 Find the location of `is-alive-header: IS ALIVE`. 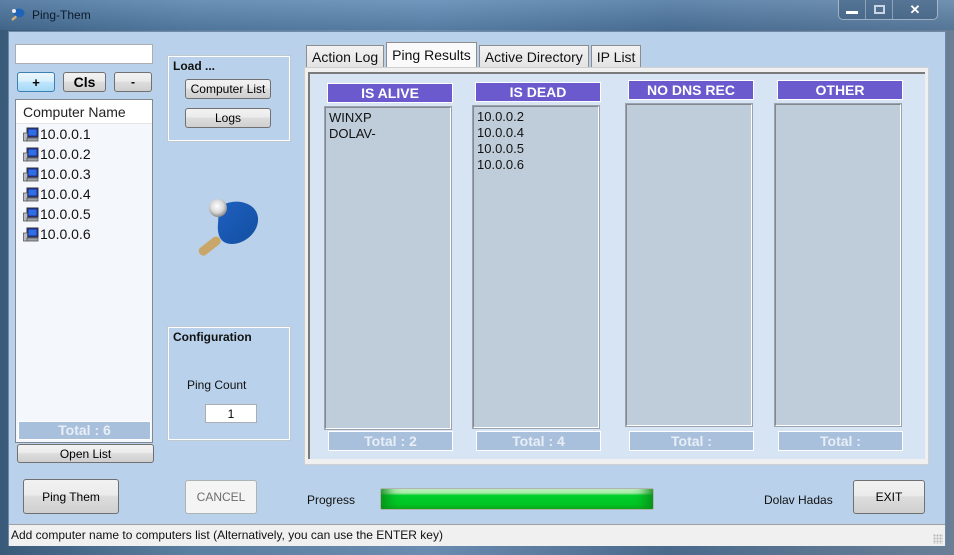

is-alive-header: IS ALIVE is located at coordinates (390, 93).